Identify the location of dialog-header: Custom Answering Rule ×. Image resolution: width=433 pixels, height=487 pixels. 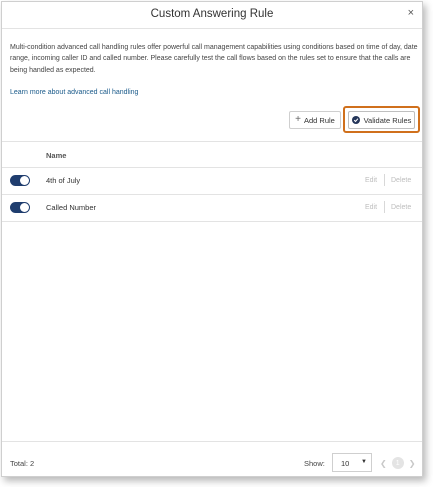
(212, 15).